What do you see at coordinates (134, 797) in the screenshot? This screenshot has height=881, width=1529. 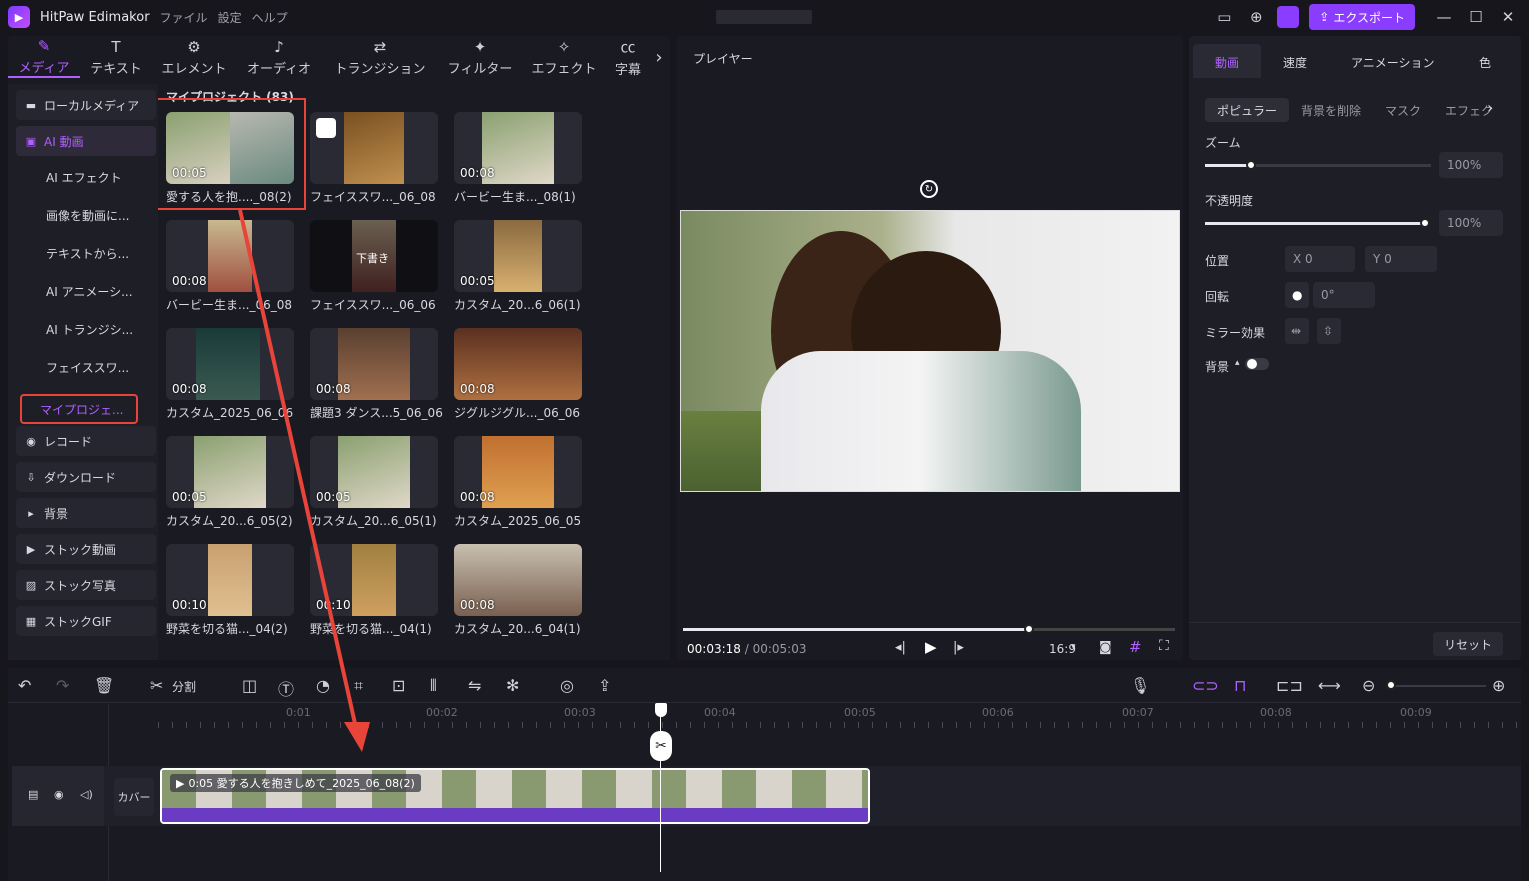 I see `cover-button: カバー` at bounding box center [134, 797].